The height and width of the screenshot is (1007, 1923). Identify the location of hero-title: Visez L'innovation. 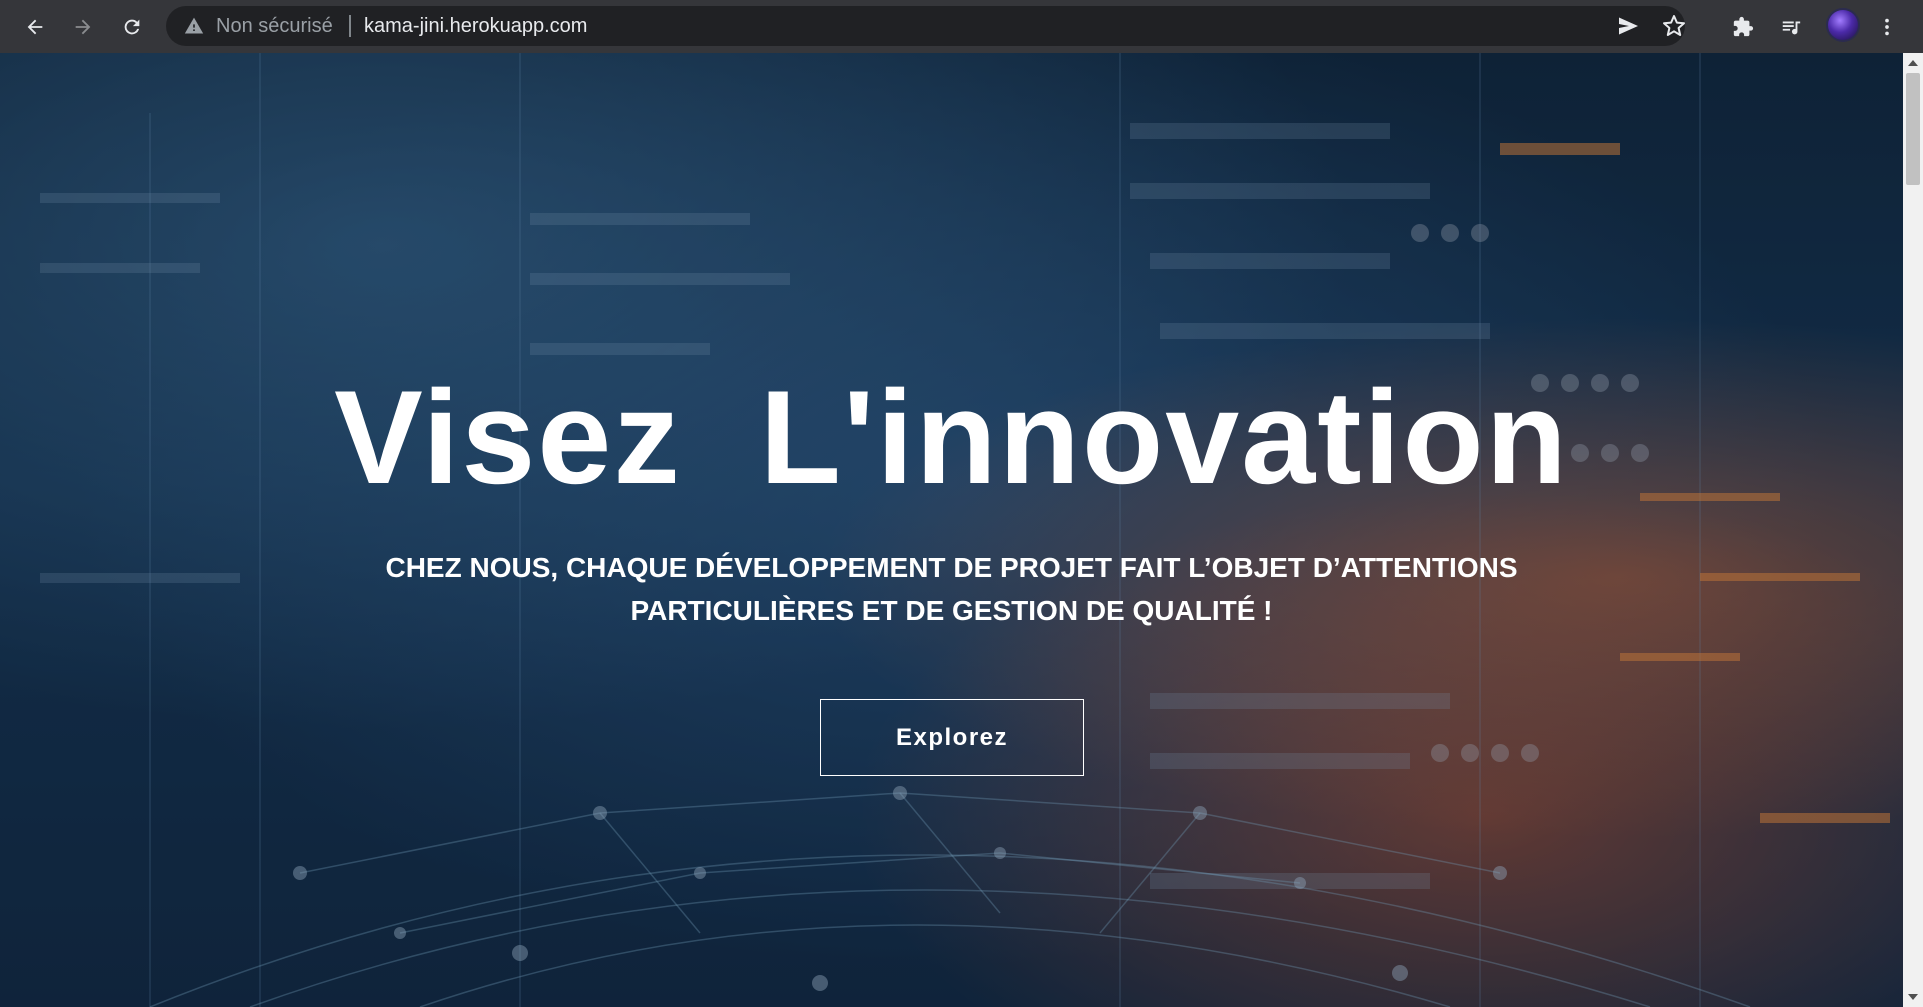
(951, 438).